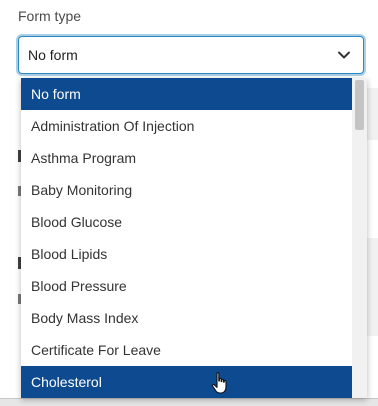 The image size is (378, 406). I want to click on form-type-label: Form type, so click(50, 16).